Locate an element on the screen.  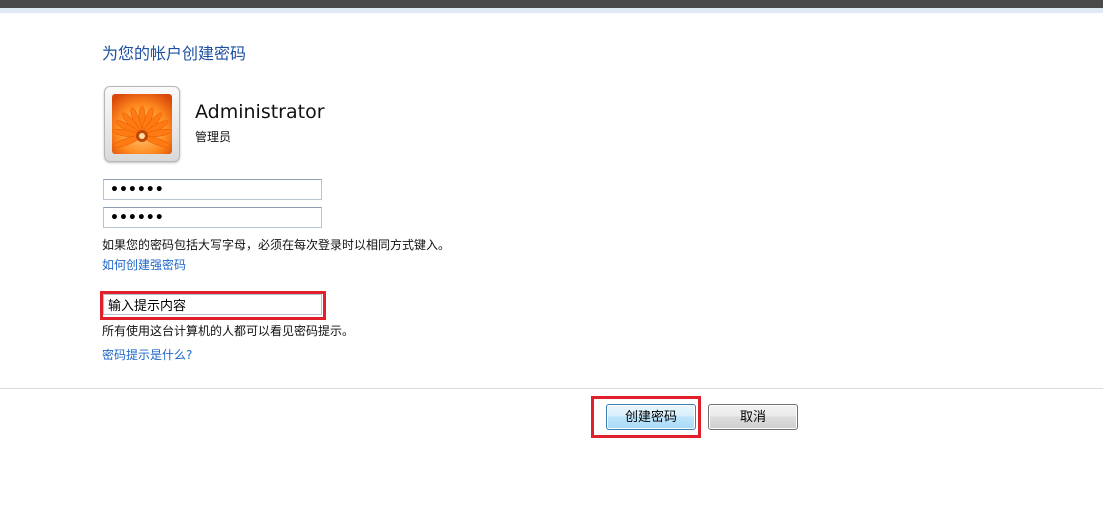
hint-visibility-note: 所有使用这台计算机的人都可以看见密码提示。 is located at coordinates (228, 331).